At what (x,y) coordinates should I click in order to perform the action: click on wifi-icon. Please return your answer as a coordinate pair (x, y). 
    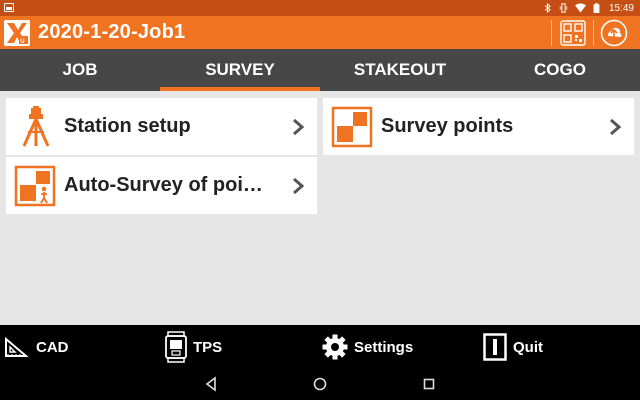
    Looking at the image, I should click on (580, 8).